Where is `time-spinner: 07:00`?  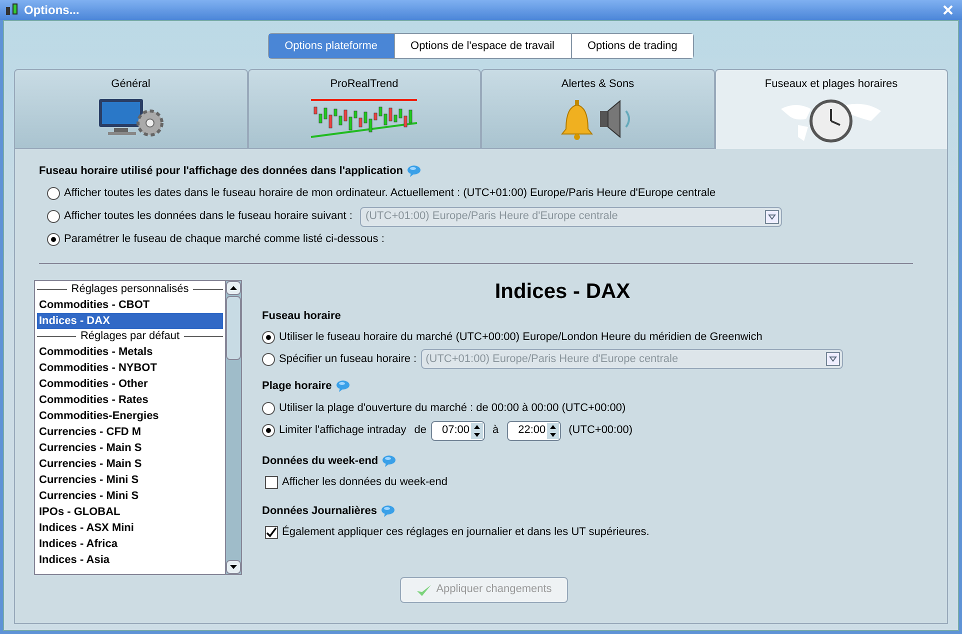
time-spinner: 07:00 is located at coordinates (457, 430).